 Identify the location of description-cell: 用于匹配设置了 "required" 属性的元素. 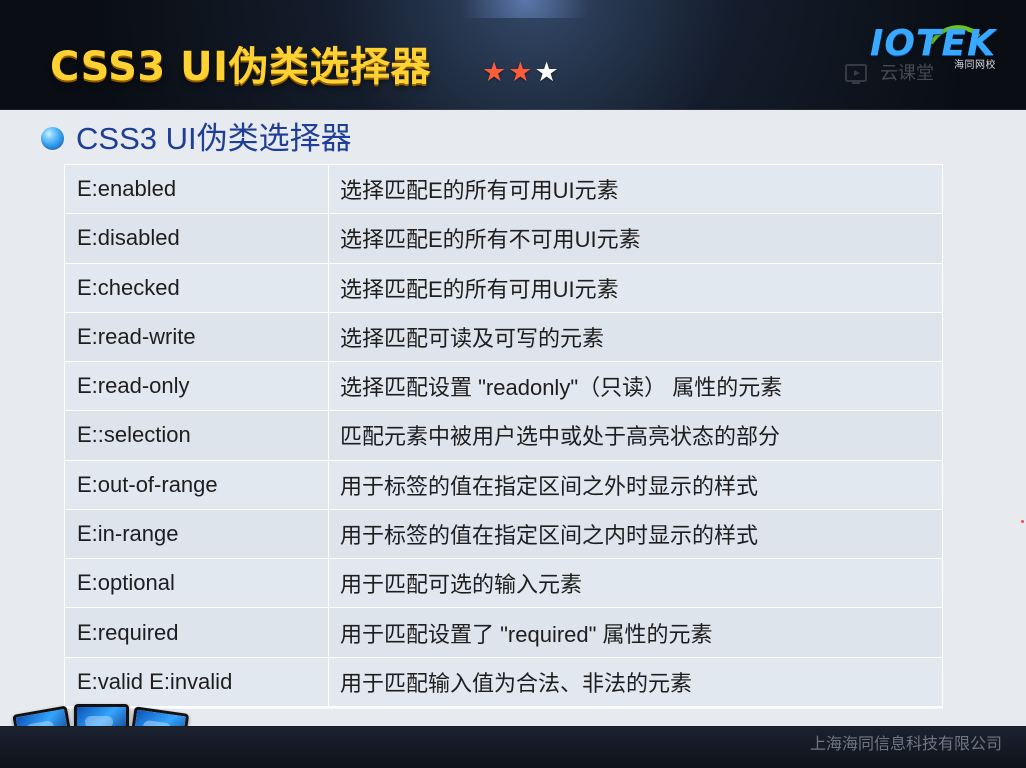
(526, 634).